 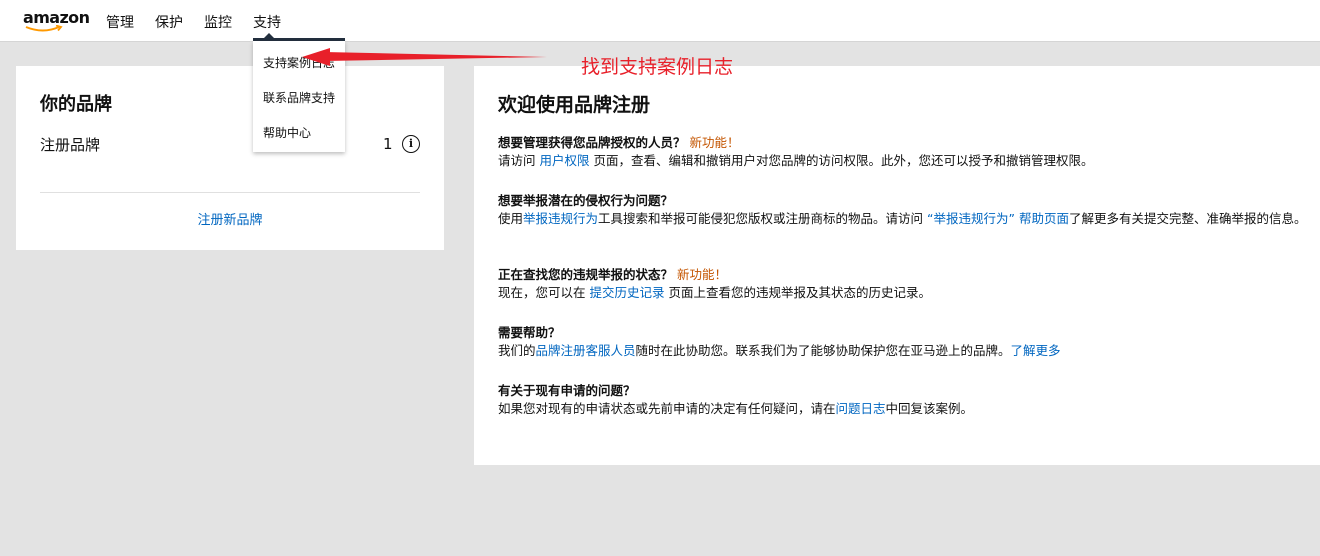 I want to click on section-text: 现在，您可以在, so click(x=544, y=292).